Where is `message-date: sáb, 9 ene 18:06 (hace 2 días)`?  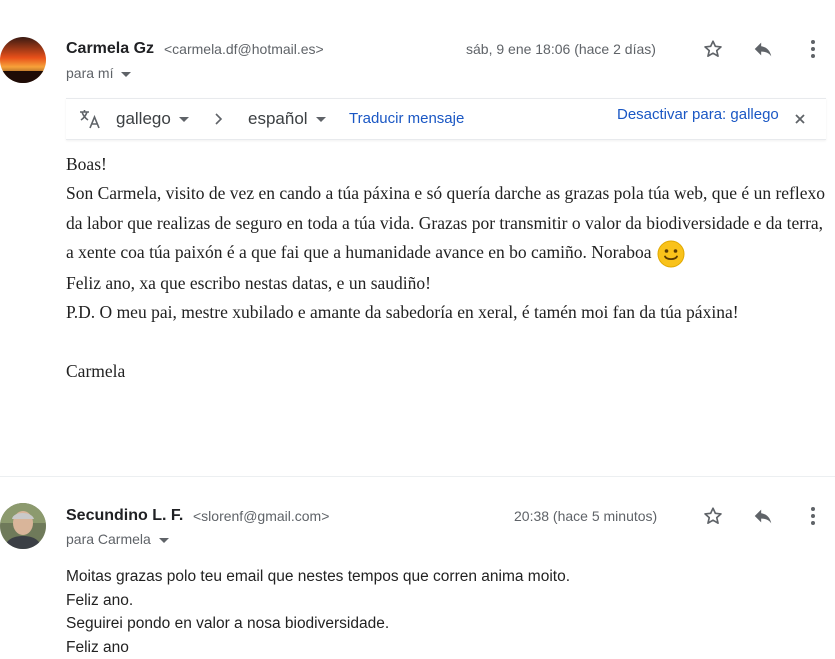
message-date: sáb, 9 ene 18:06 (hace 2 días) is located at coordinates (561, 49).